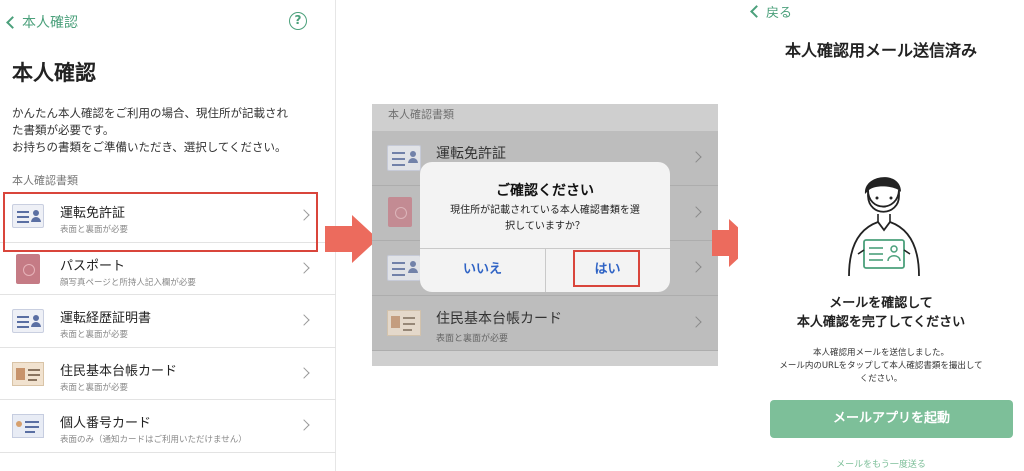  What do you see at coordinates (545, 219) in the screenshot?
I see `dialog-message: 現住所が記載されている本人確認書類を選 択していますか？` at bounding box center [545, 219].